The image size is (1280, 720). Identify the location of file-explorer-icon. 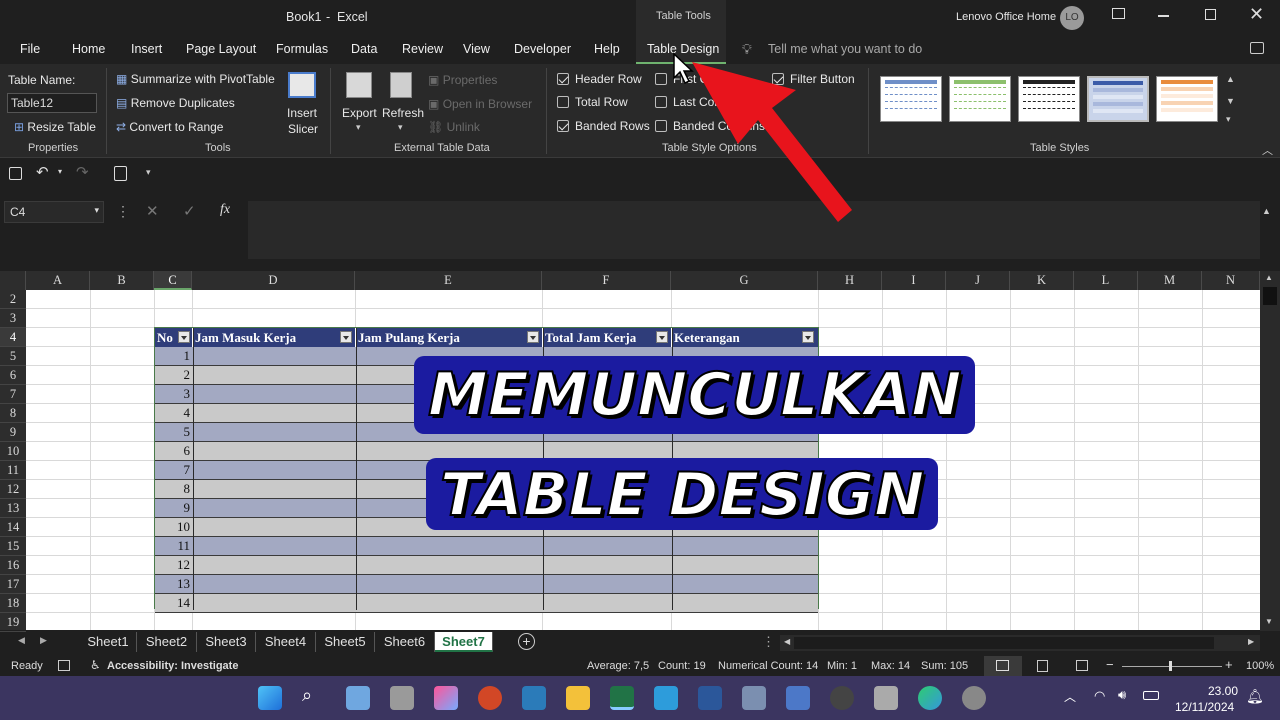
(578, 698).